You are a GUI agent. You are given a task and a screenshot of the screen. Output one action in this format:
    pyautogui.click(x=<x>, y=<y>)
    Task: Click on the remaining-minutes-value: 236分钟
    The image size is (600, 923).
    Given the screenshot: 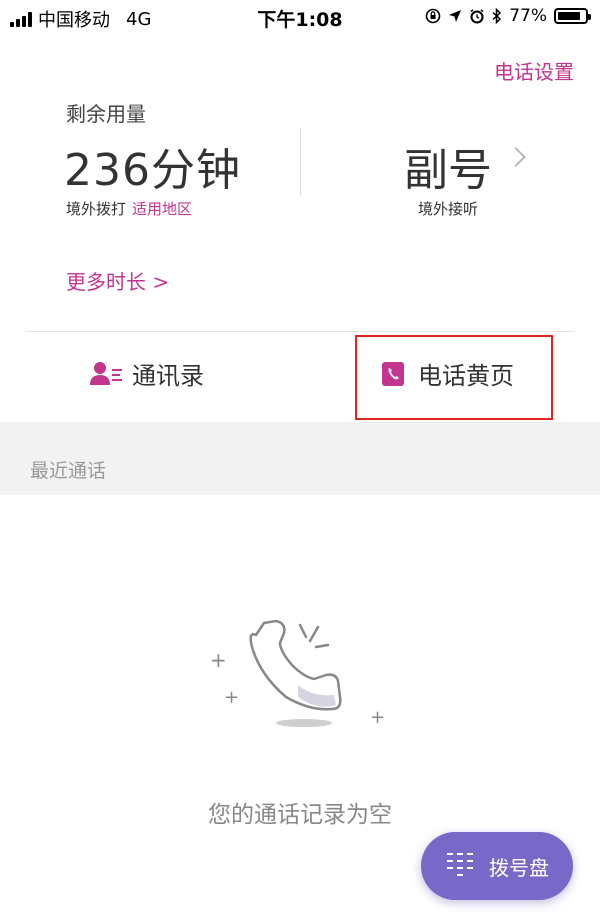 What is the action you would take?
    pyautogui.click(x=152, y=170)
    